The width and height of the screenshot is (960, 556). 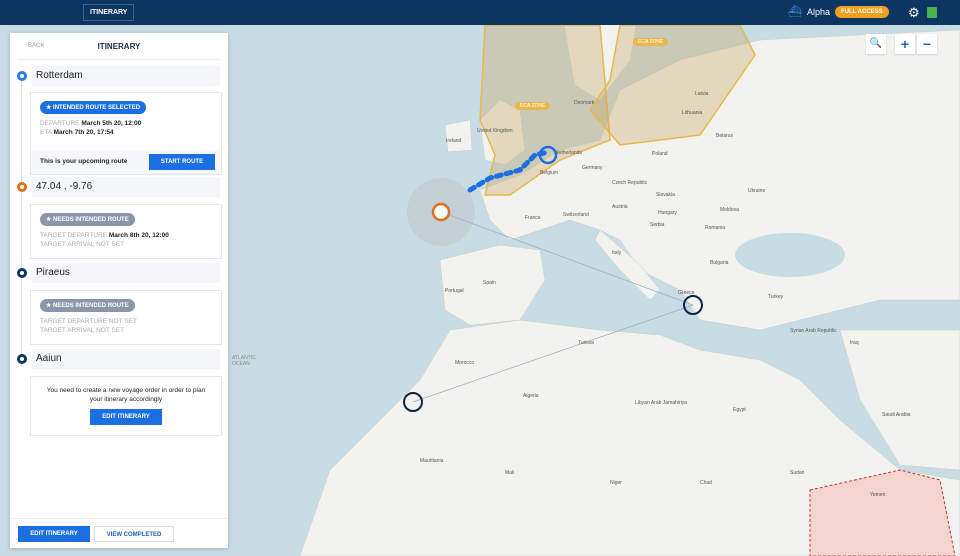 I want to click on user-menu: ⛴ Alpha FULL ACCESS, so click(x=838, y=11).